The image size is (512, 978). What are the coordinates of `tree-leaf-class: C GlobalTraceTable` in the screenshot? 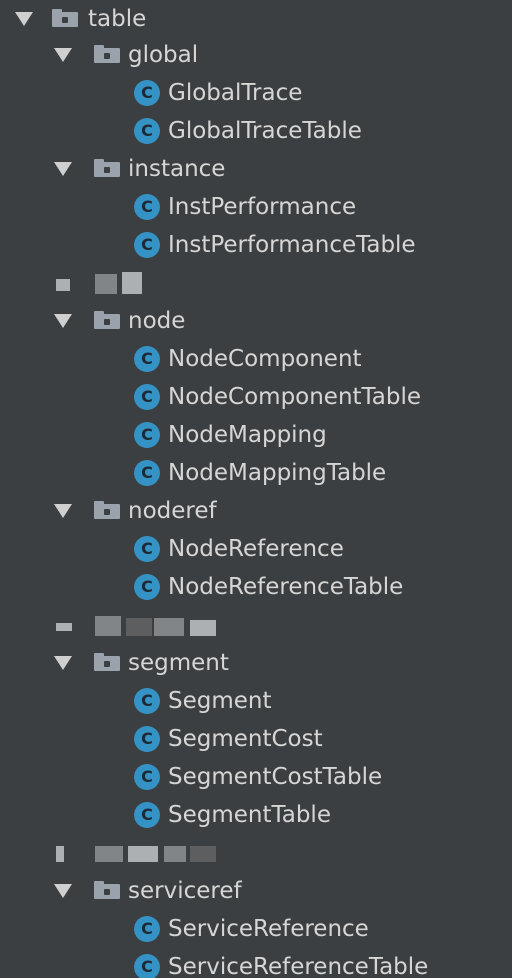 It's located at (256, 131).